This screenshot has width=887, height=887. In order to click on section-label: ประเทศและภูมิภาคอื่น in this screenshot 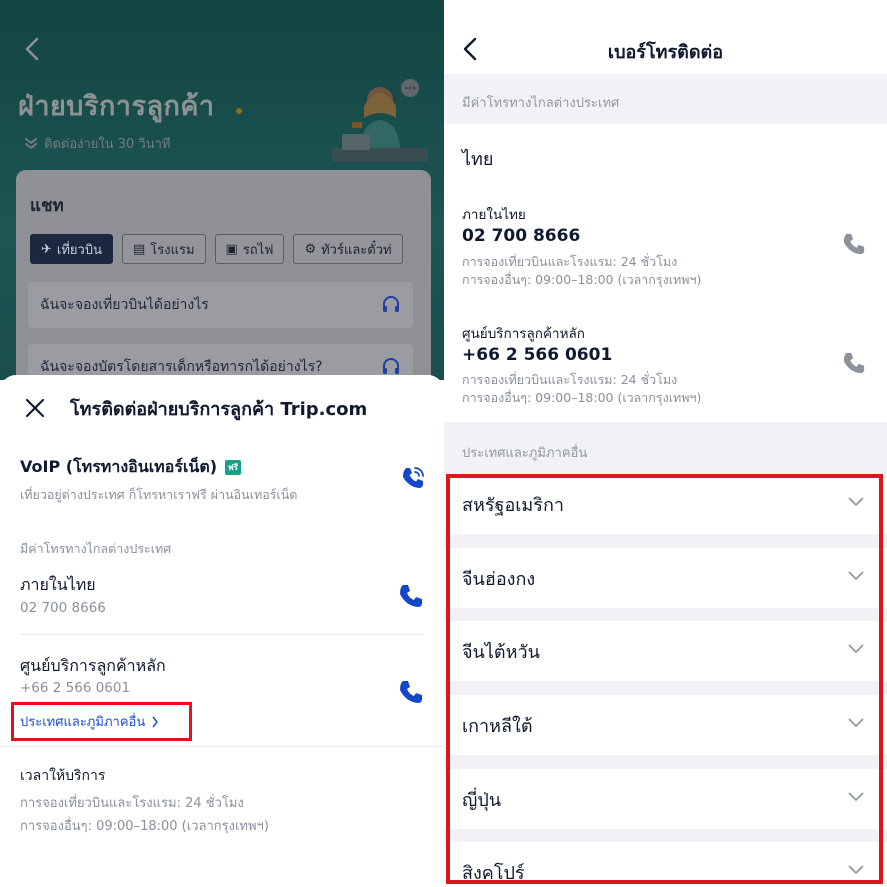, I will do `click(525, 453)`.